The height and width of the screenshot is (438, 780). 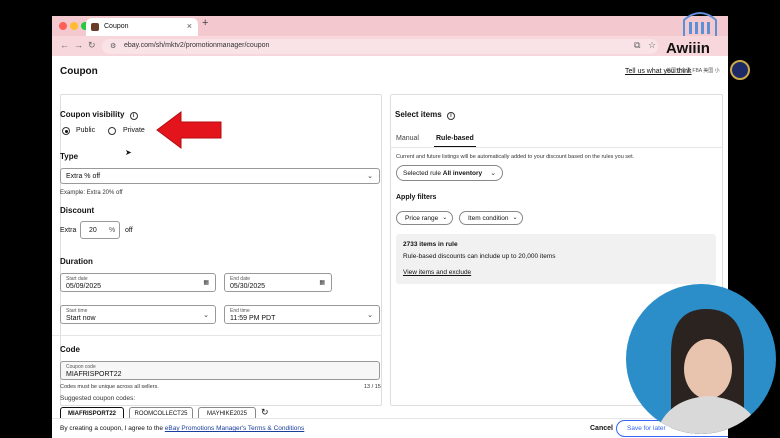 I want to click on start-date-field: Start date 05/09/2025 ▦, so click(x=138, y=282).